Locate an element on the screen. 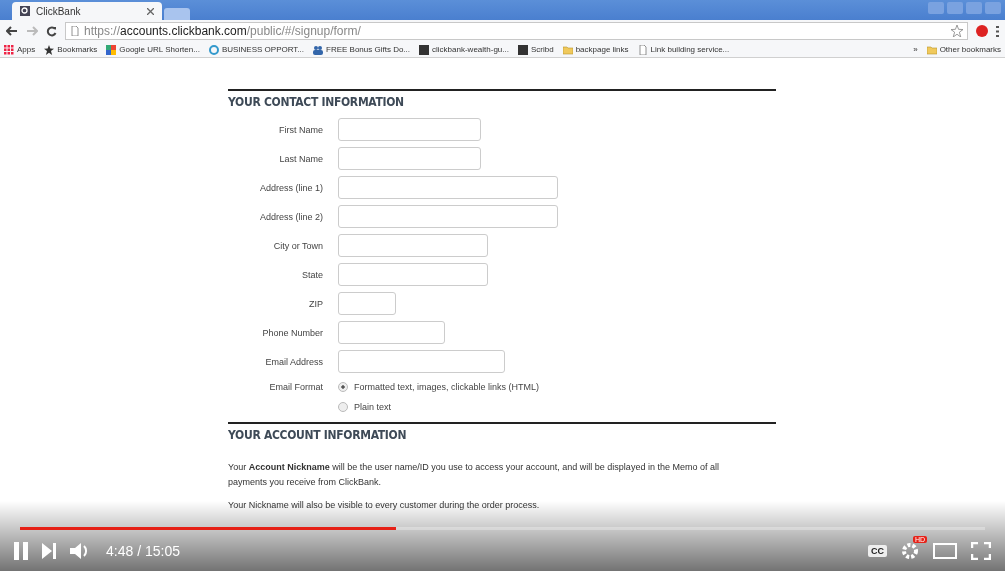  next-icon is located at coordinates (49, 550).